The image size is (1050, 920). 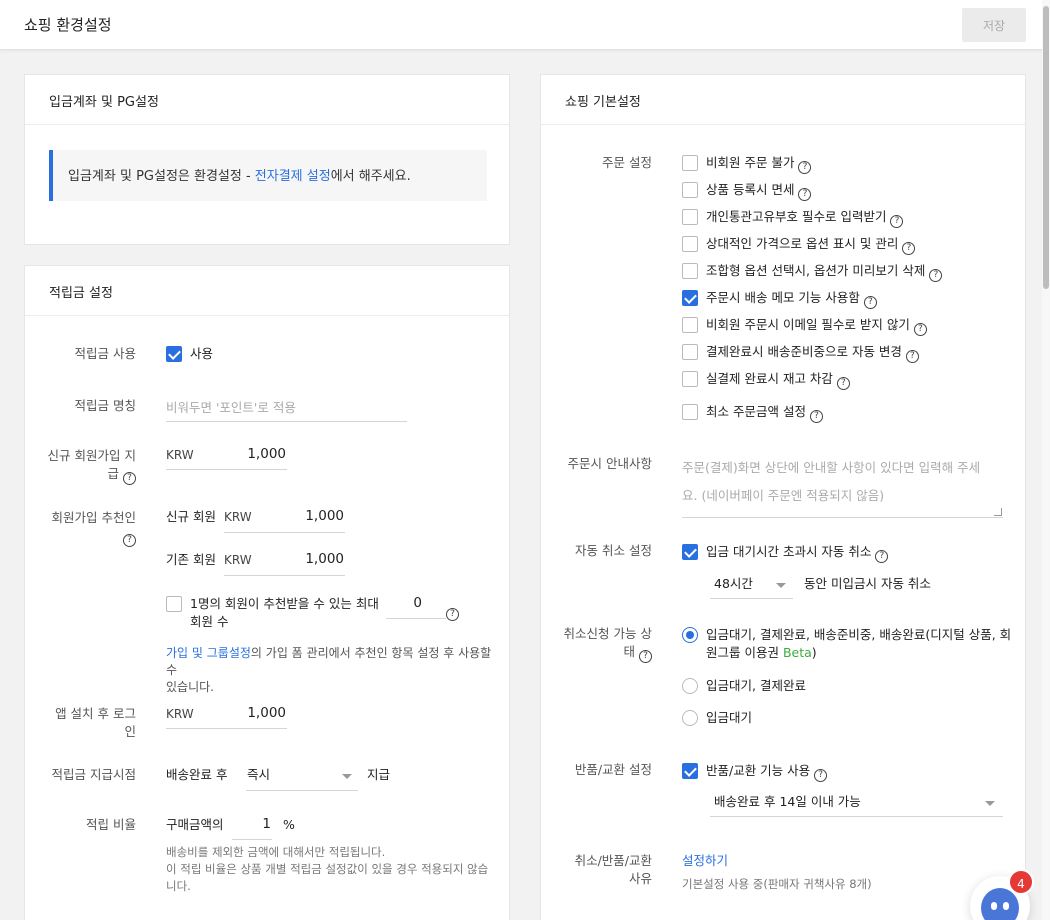 I want to click on order-option-label: 비회원 주문시 이메일 필수로 받지 않기?, so click(x=816, y=326).